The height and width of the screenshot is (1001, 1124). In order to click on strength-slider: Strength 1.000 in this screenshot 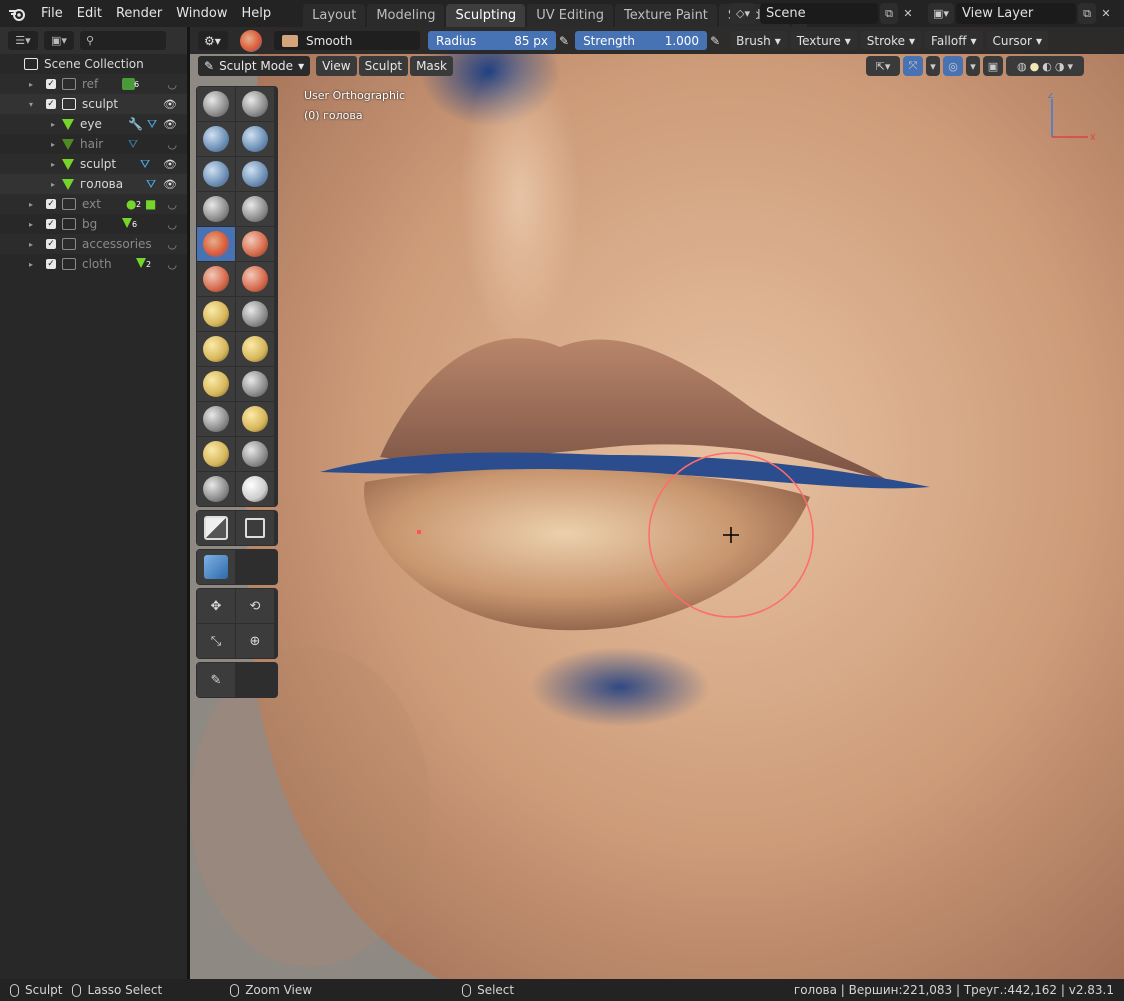, I will do `click(641, 40)`.